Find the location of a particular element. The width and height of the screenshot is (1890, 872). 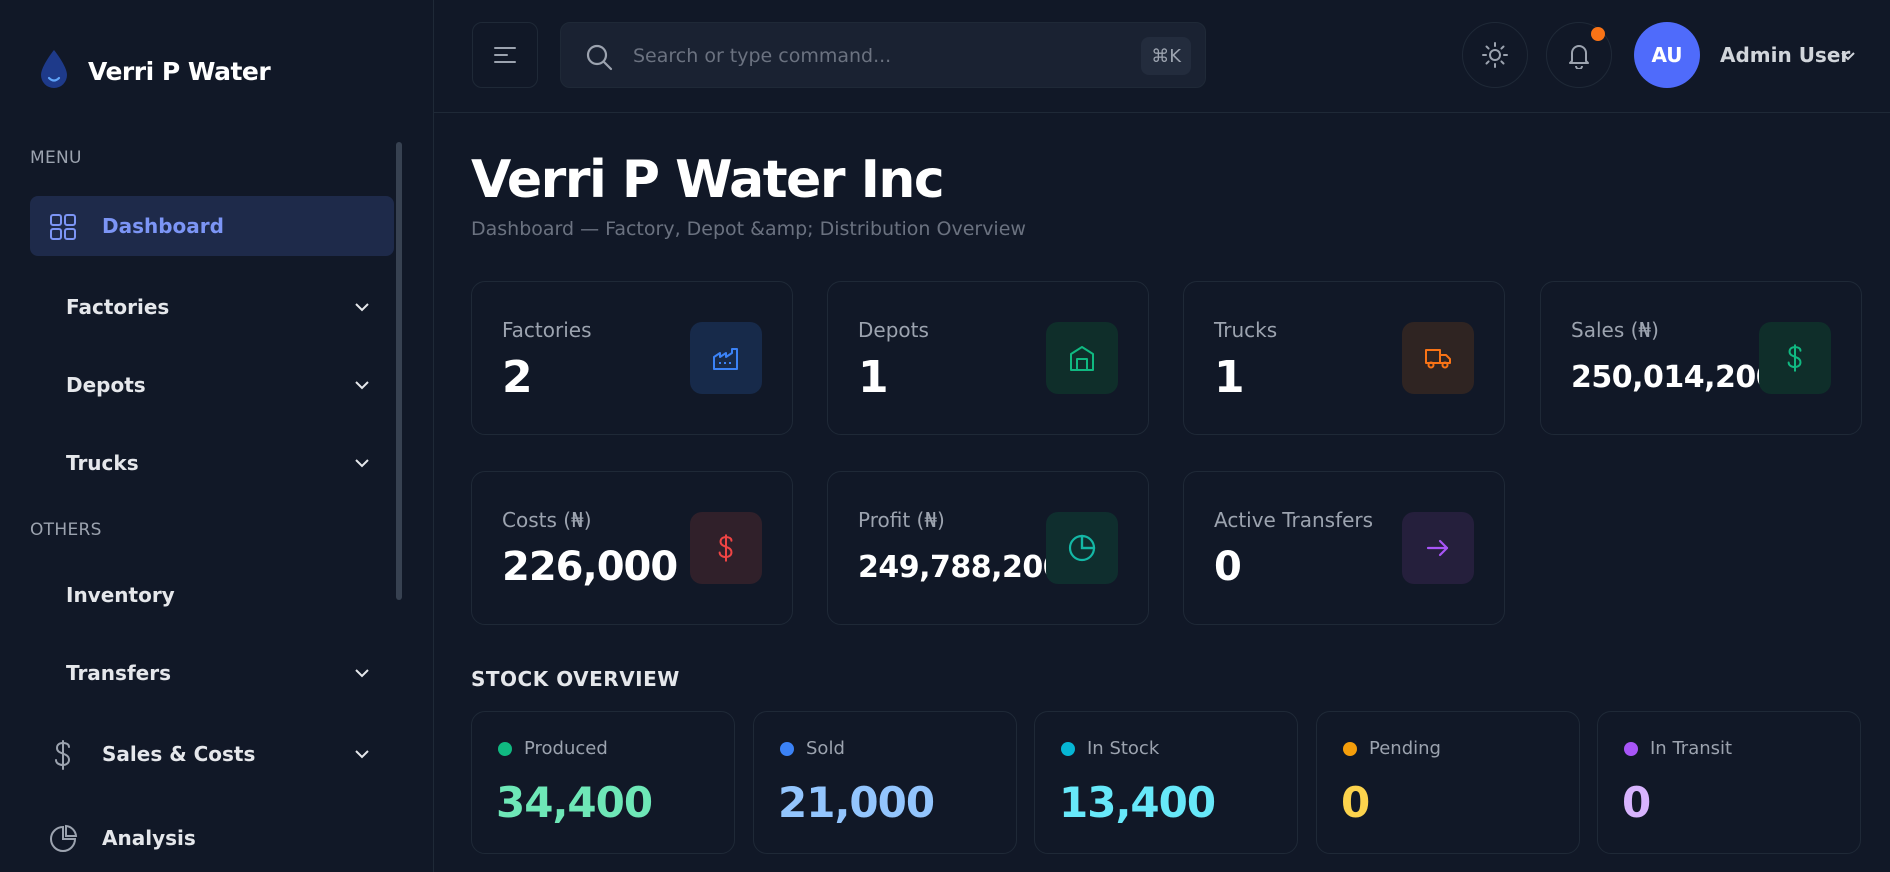

menu-toggle-button is located at coordinates (505, 55).